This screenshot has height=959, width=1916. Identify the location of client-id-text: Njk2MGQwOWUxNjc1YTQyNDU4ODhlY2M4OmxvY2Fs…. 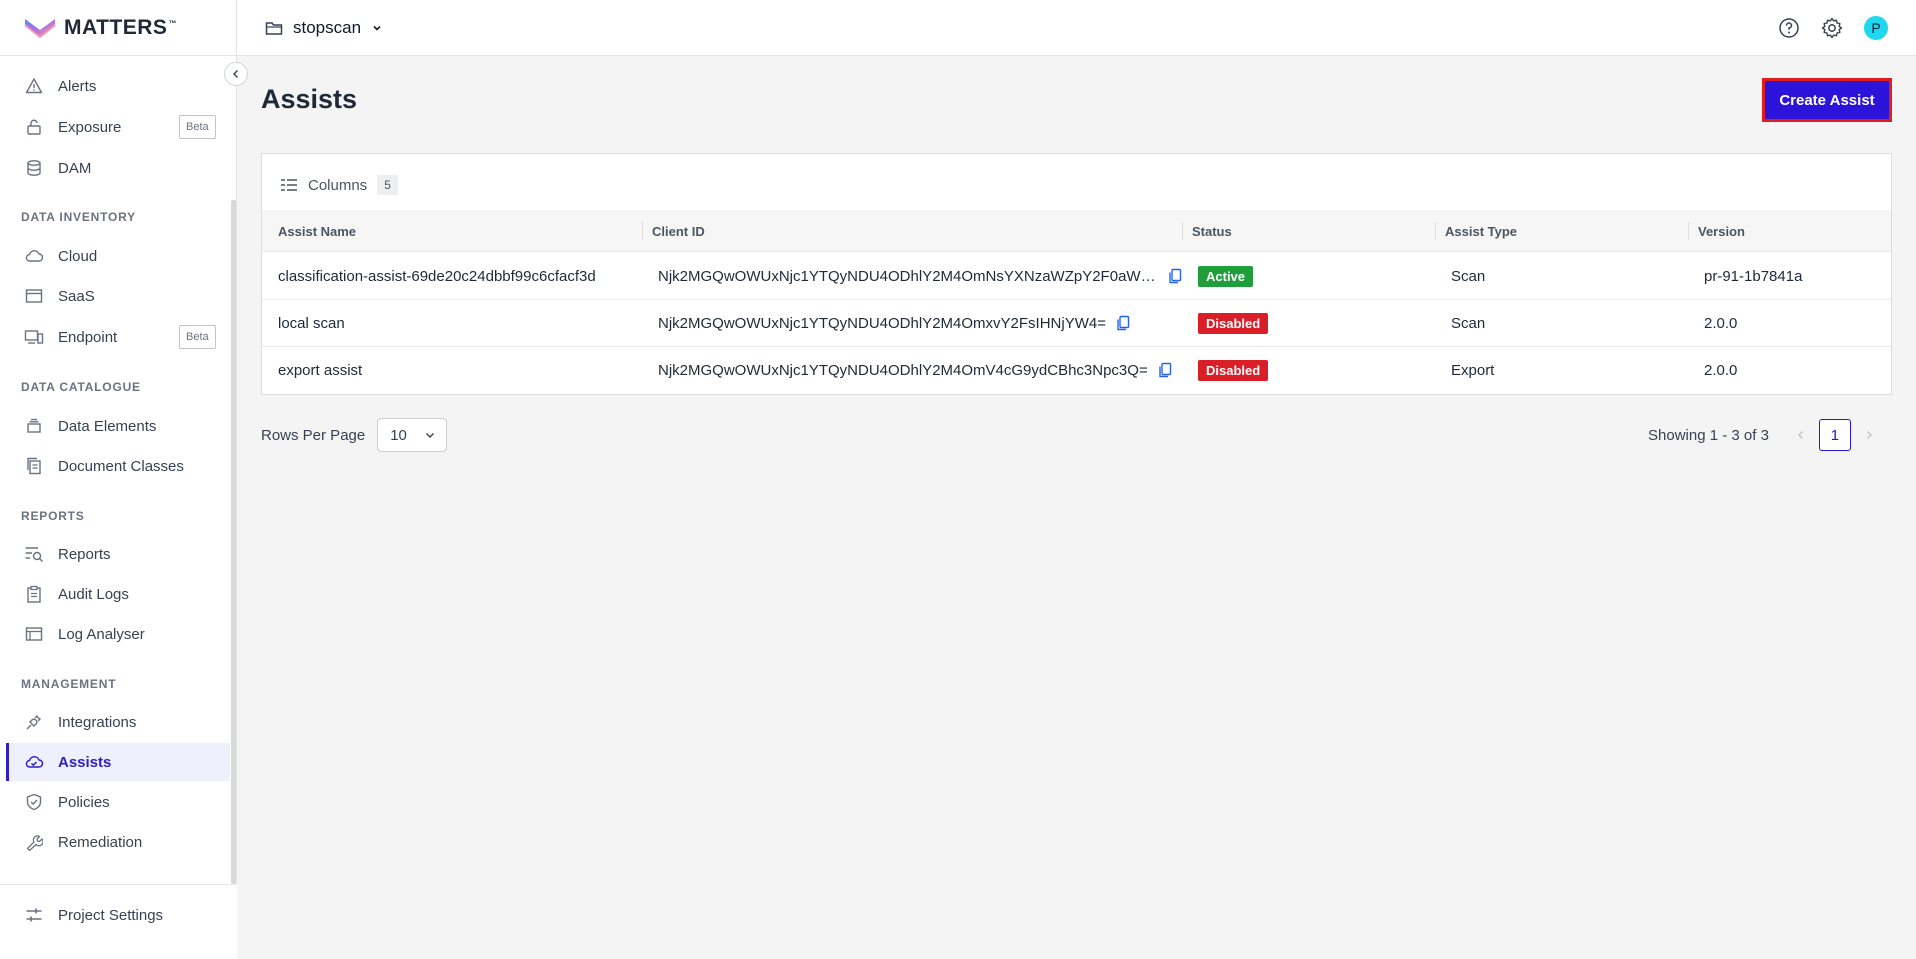
(882, 323).